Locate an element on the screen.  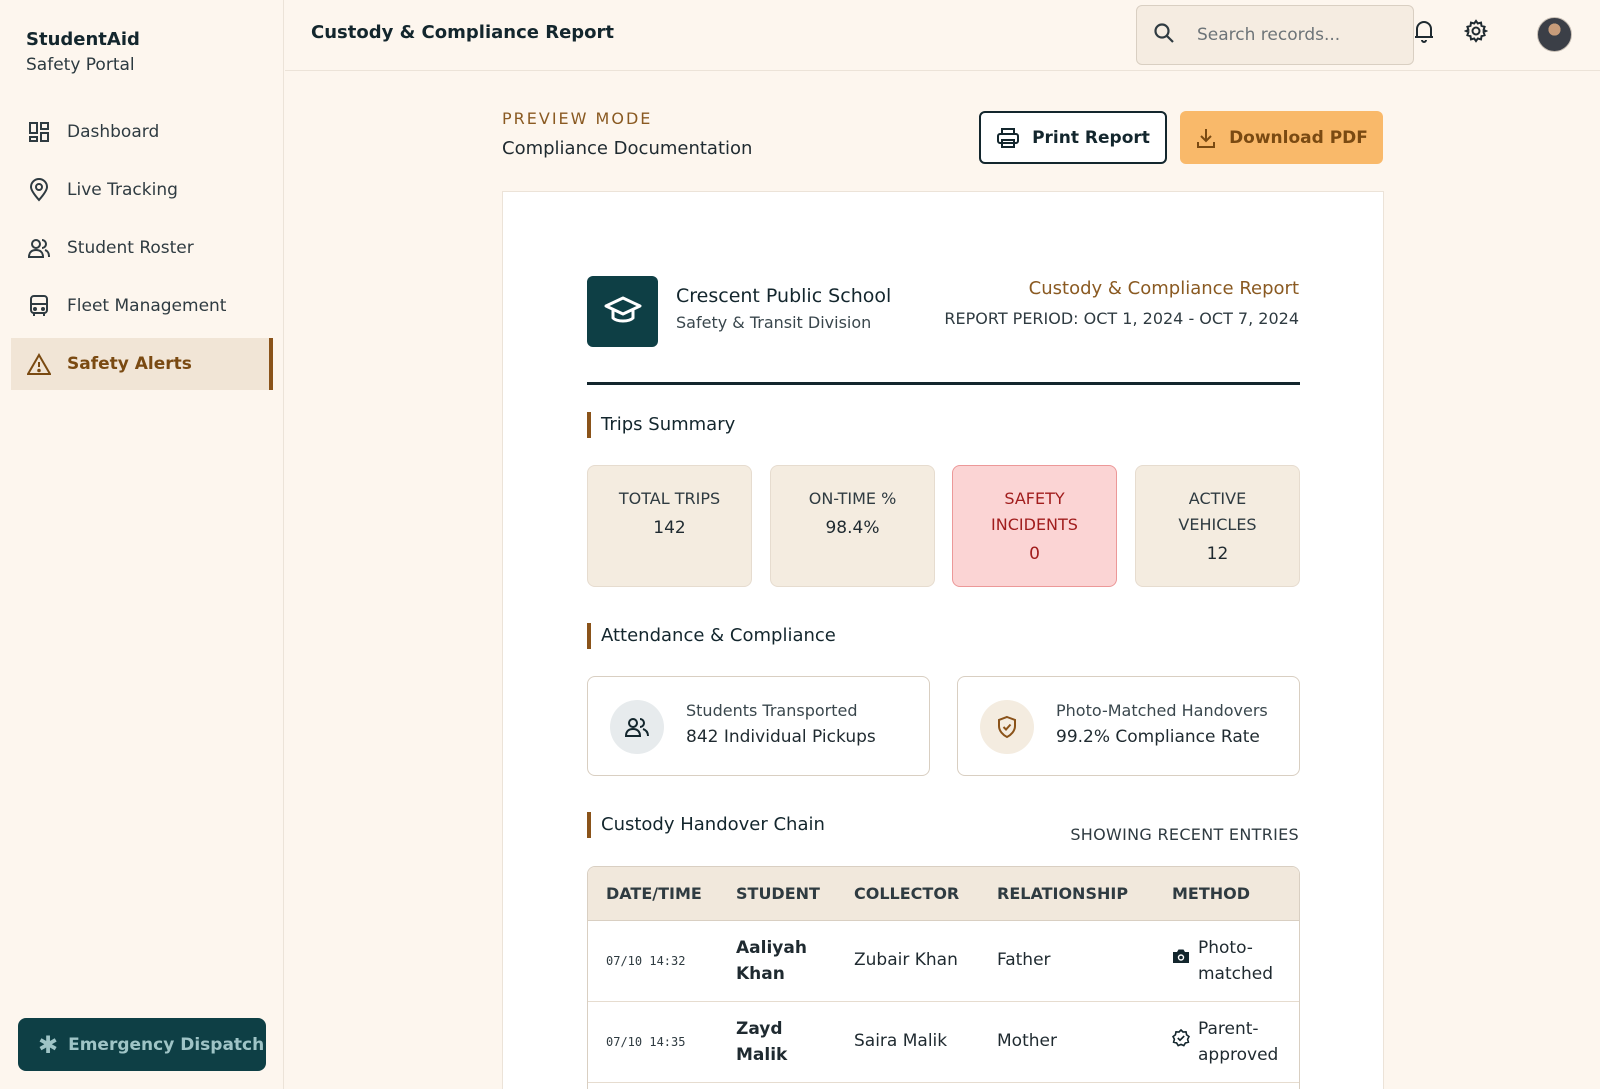
print-report-label: Print Report is located at coordinates (1091, 137).